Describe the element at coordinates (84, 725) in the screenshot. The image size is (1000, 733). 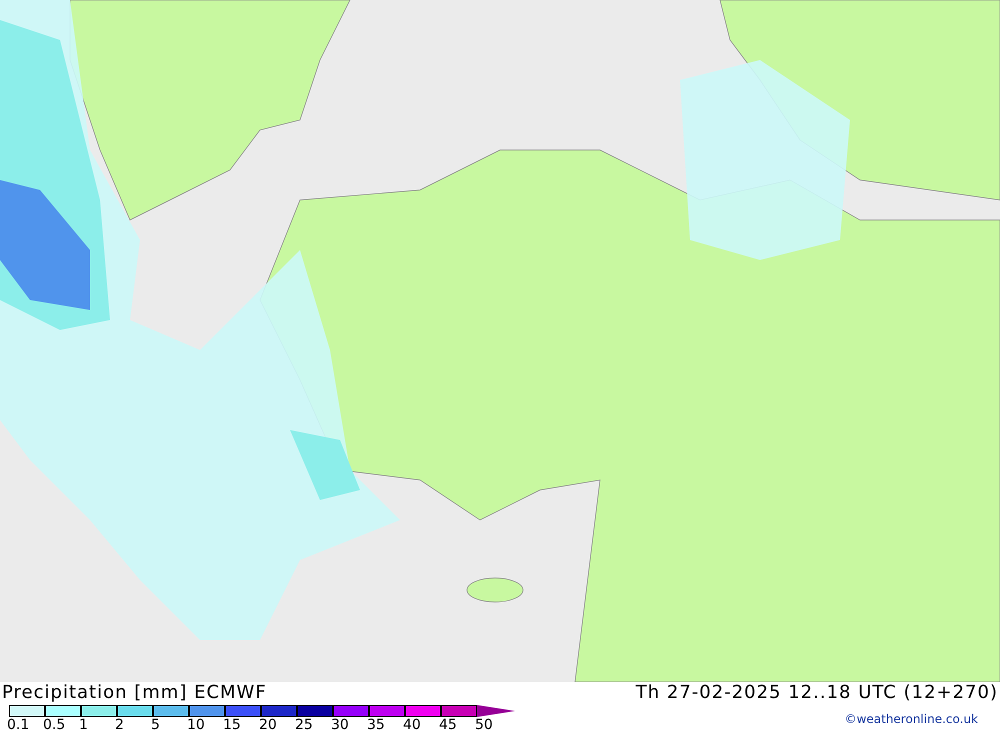
I see `legend-label: 1` at that location.